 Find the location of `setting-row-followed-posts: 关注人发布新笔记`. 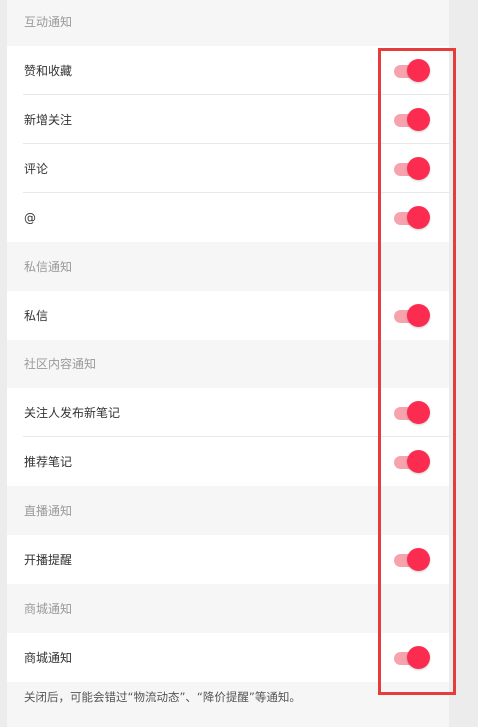

setting-row-followed-posts: 关注人发布新笔记 is located at coordinates (228, 412).